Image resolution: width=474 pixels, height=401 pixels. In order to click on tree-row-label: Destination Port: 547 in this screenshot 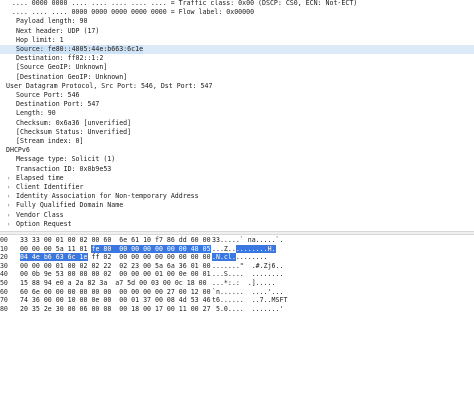, I will do `click(58, 104)`.